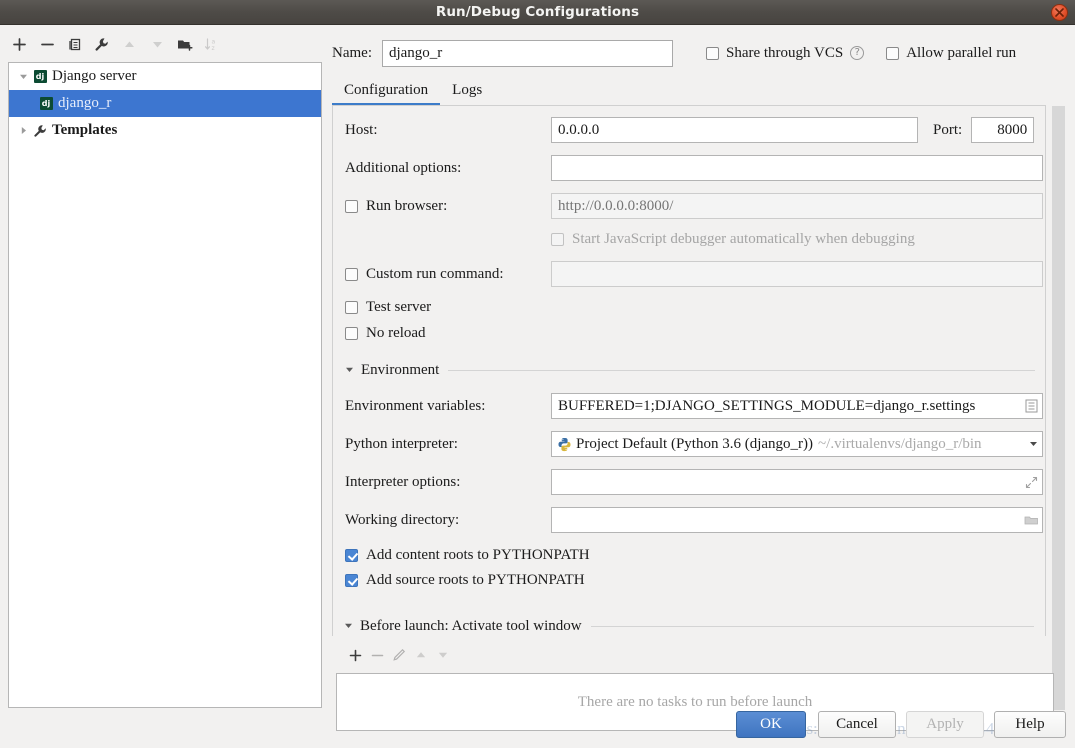  I want to click on pencil-icon, so click(399, 654).